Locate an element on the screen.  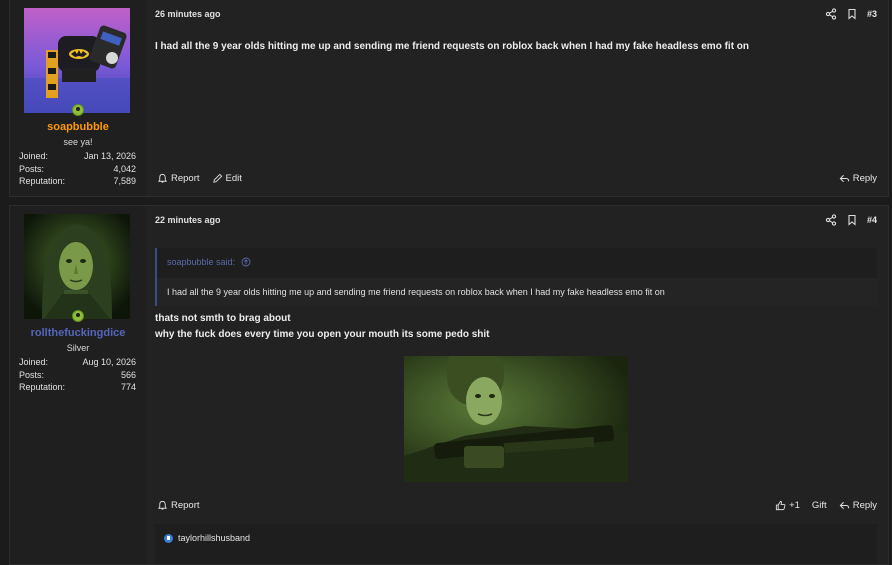
quote-author: soapbubble said: is located at coordinates (201, 262).